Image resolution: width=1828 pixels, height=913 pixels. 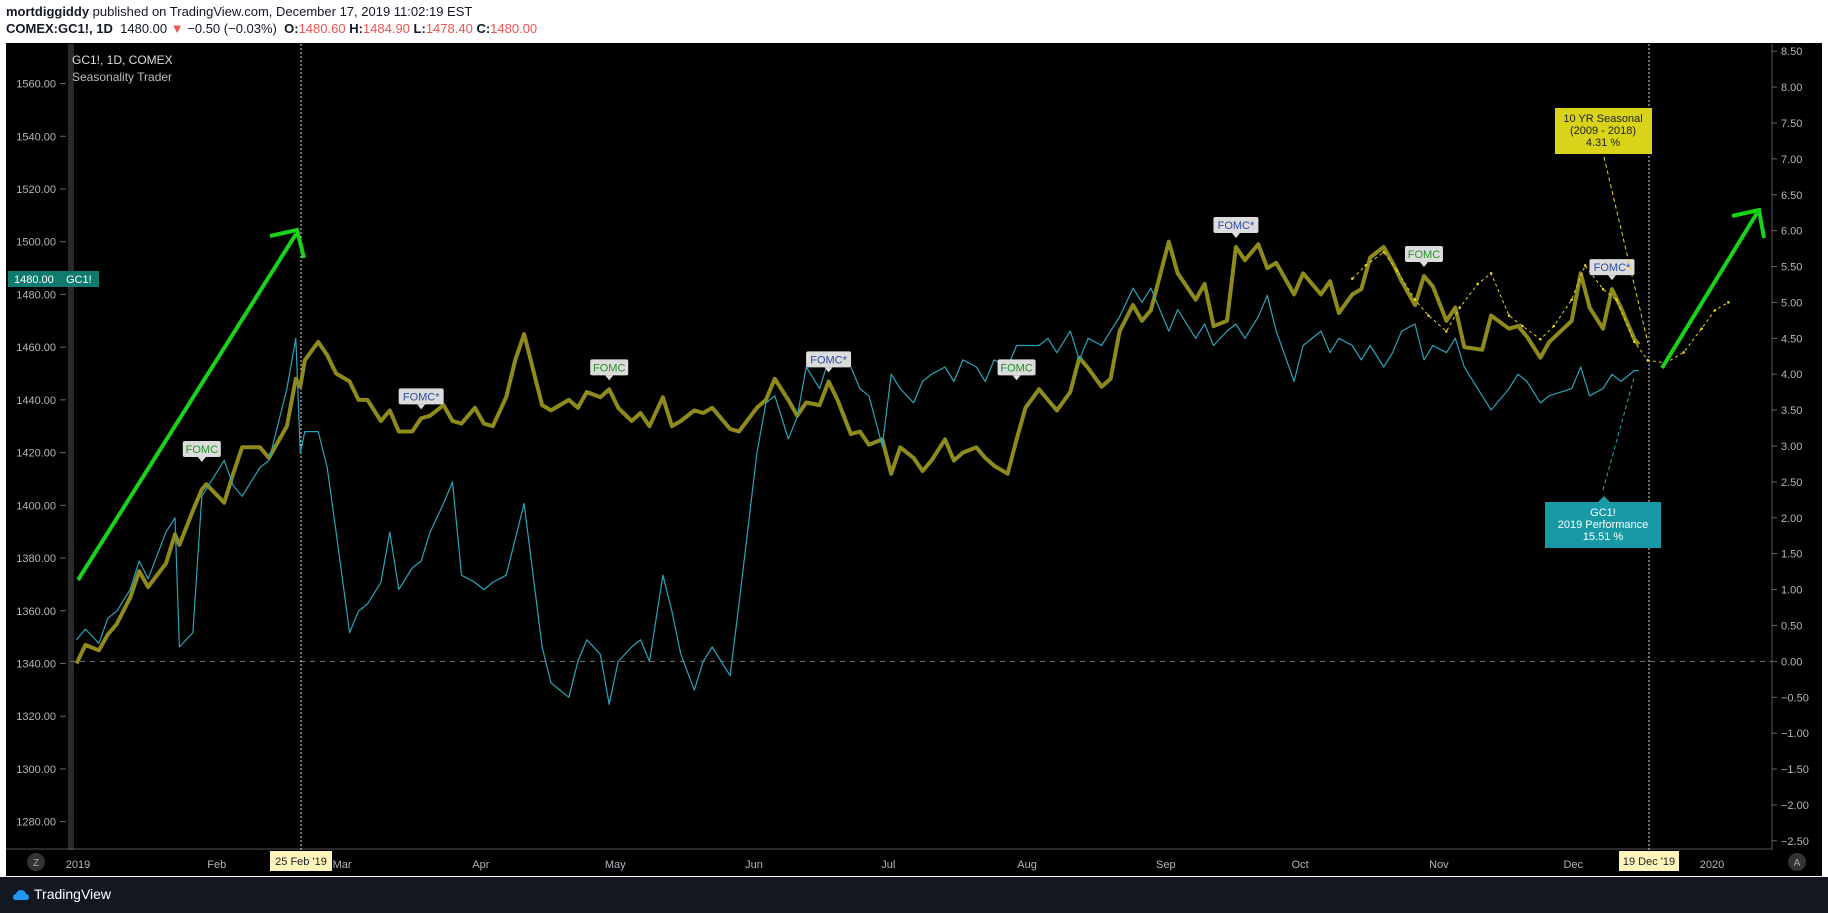 I want to click on auto-scale-button-label: A, so click(x=1797, y=863).